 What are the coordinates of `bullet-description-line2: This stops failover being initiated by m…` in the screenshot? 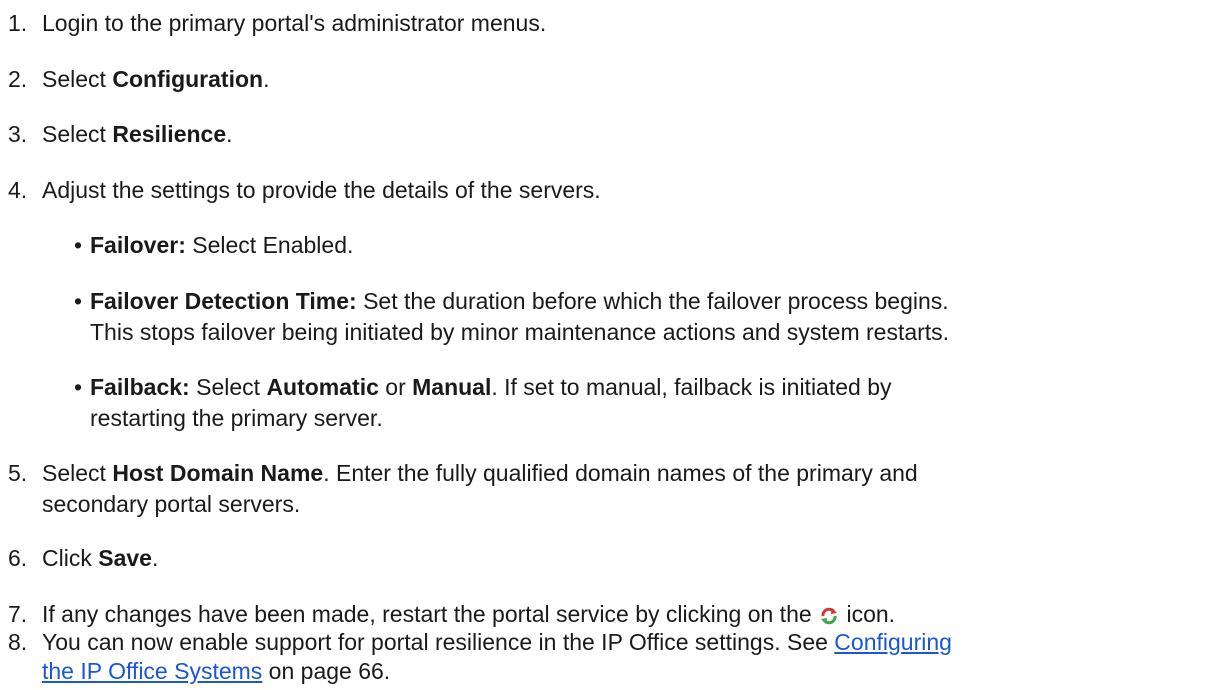 It's located at (520, 332).